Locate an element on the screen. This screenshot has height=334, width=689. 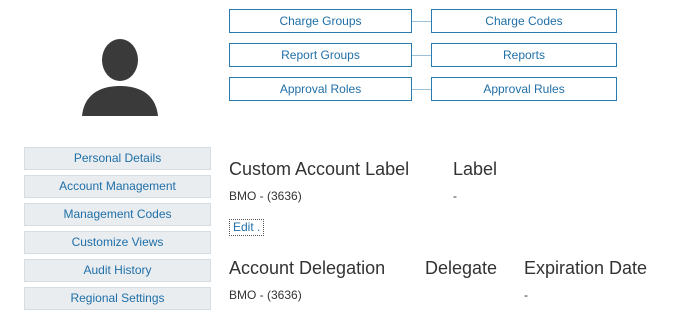
custom-account-label-heading: Custom Account Label is located at coordinates (319, 169).